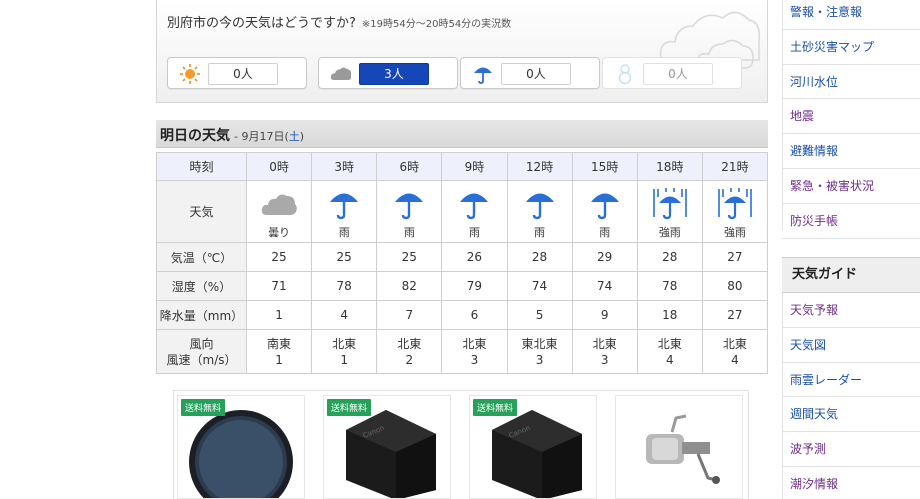 The height and width of the screenshot is (499, 920). Describe the element at coordinates (604, 257) in the screenshot. I see `temperature-cell: 29` at that location.